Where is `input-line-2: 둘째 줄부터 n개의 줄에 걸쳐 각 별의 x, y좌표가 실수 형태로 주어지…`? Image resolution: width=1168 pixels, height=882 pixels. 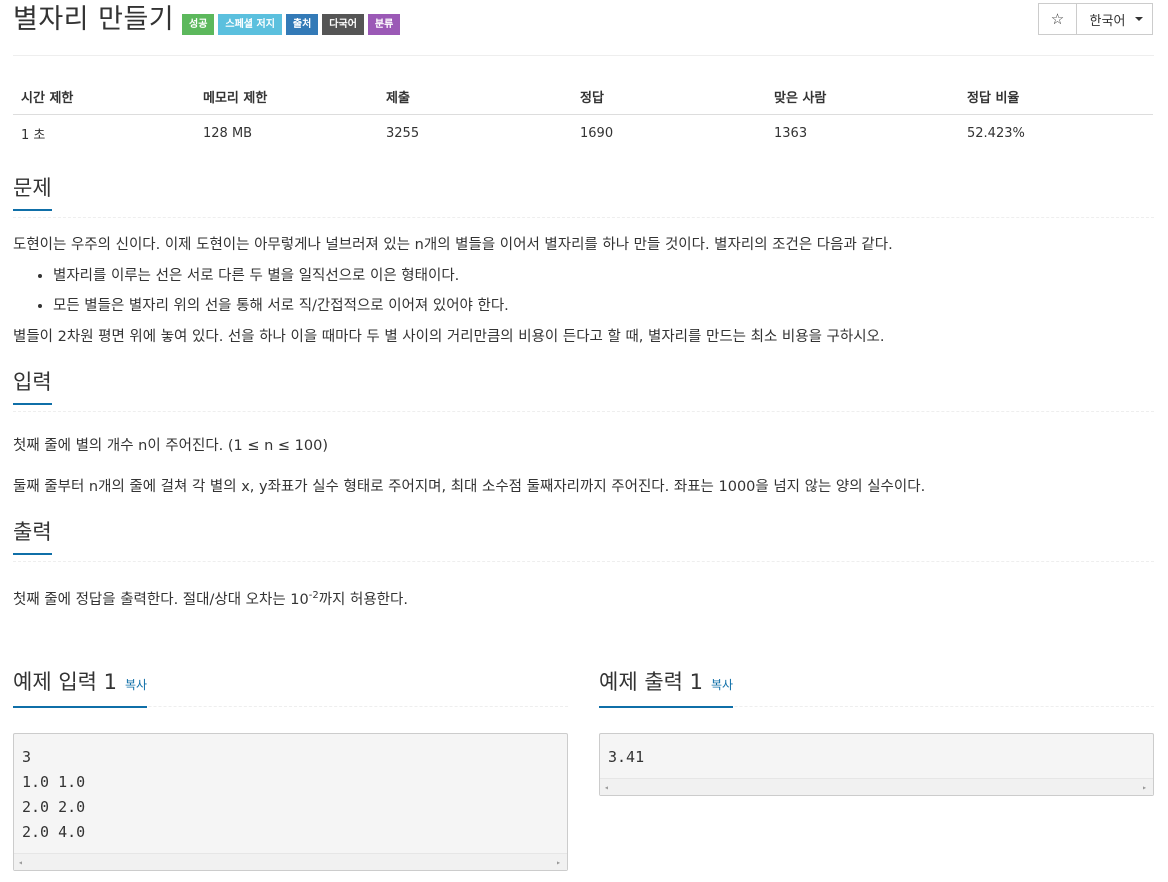
input-line-2: 둘째 줄부터 n개의 줄에 걸쳐 각 별의 x, y좌표가 실수 형태로 주어지… is located at coordinates (469, 486).